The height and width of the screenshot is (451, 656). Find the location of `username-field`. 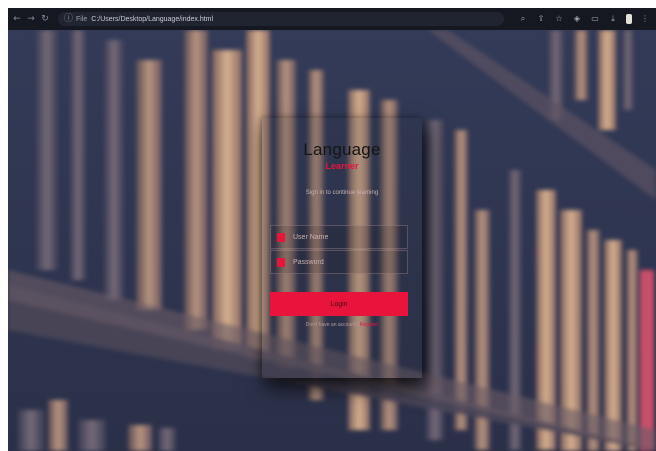

username-field is located at coordinates (339, 237).